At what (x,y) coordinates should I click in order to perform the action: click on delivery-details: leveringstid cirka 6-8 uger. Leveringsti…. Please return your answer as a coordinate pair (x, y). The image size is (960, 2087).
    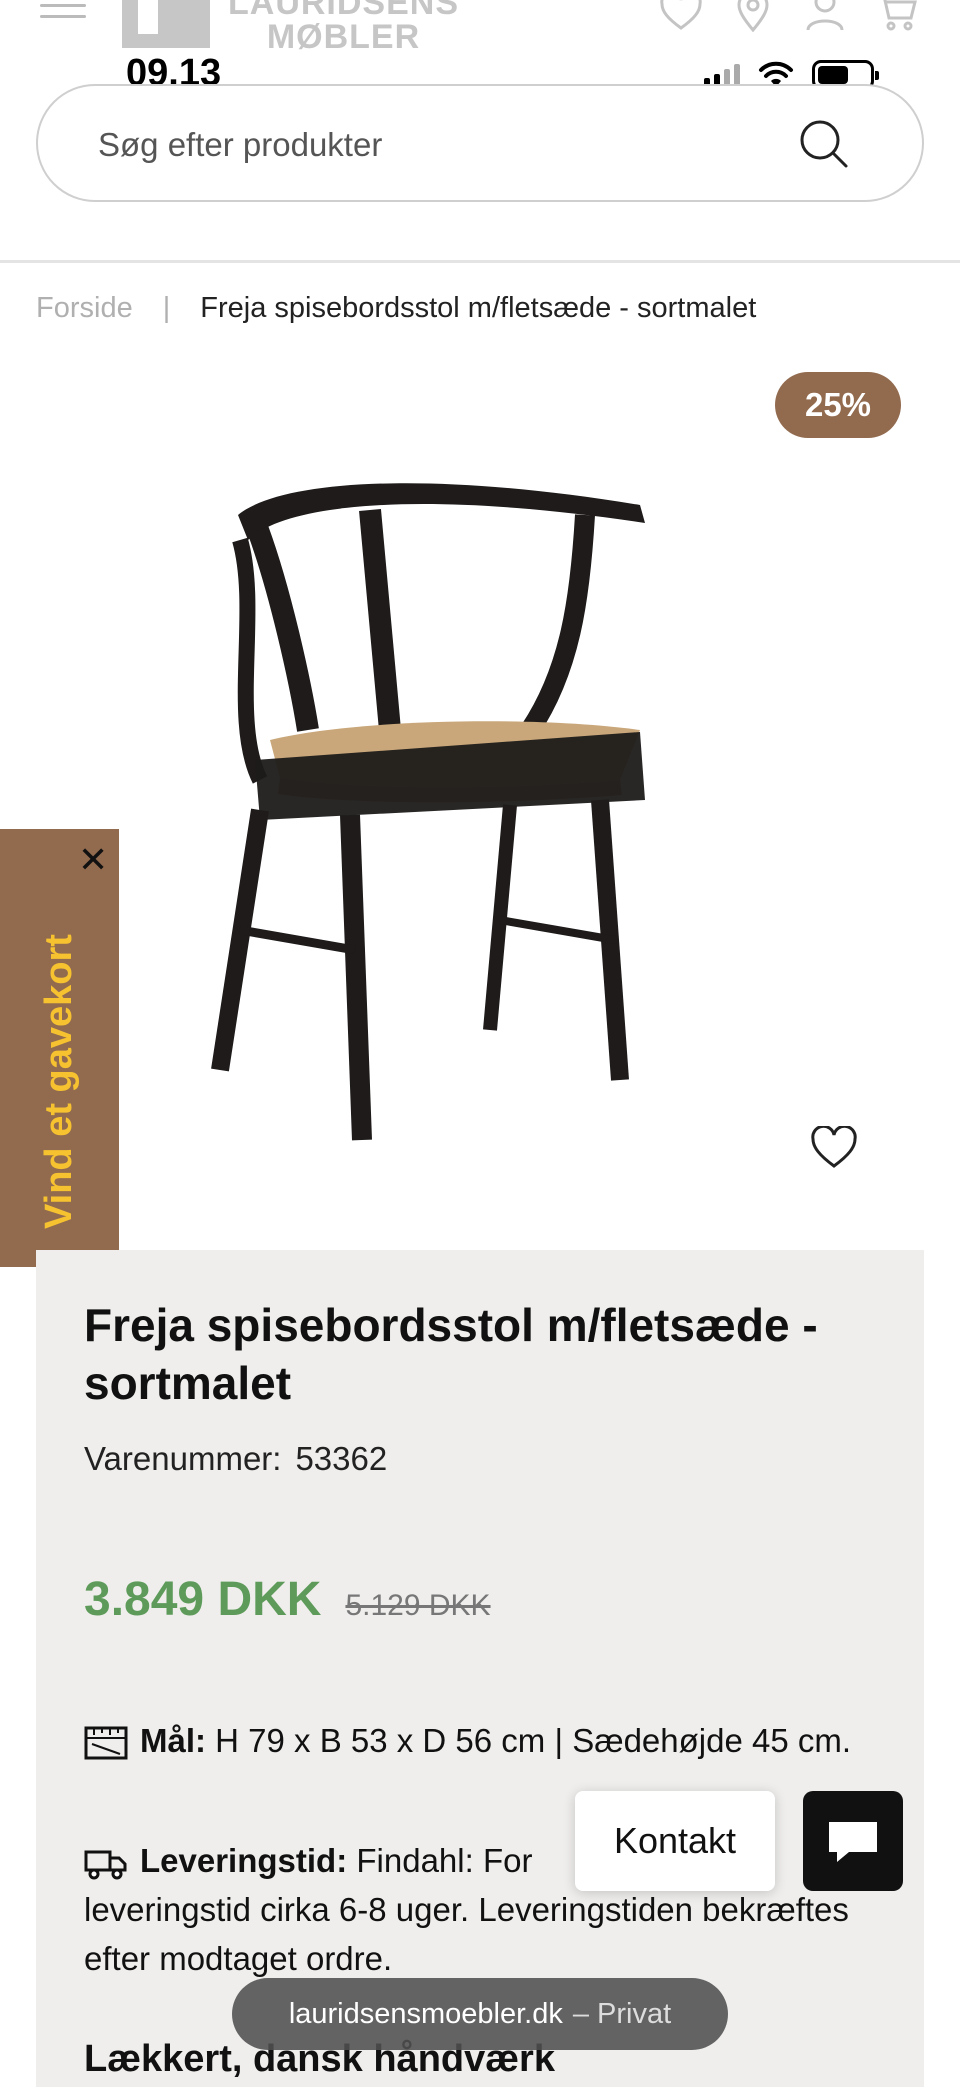
    Looking at the image, I should click on (466, 1934).